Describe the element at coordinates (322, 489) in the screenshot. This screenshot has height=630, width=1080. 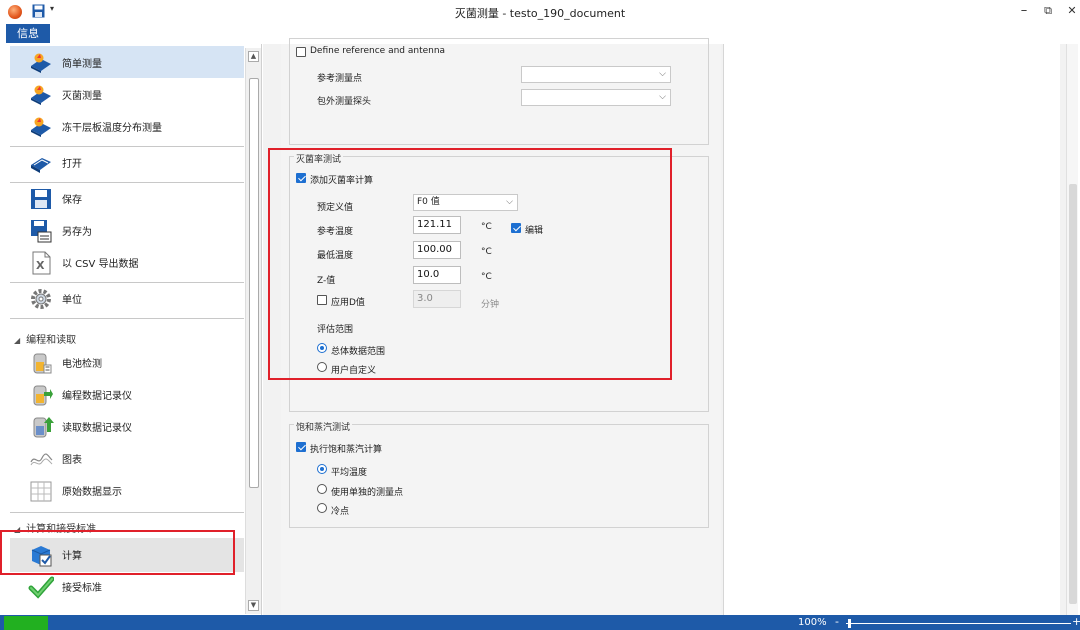
I see `single-point-radio` at that location.